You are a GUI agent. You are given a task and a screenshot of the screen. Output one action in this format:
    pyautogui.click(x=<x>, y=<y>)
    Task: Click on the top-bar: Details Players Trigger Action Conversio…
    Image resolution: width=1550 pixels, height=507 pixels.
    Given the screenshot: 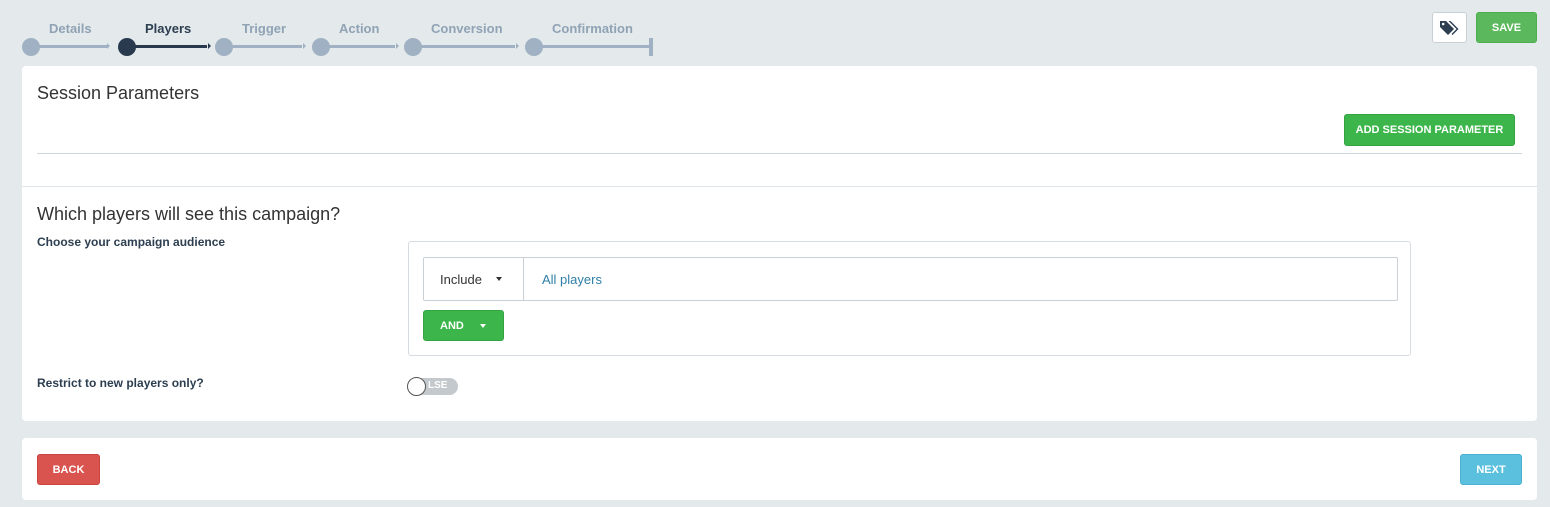 What is the action you would take?
    pyautogui.click(x=775, y=33)
    